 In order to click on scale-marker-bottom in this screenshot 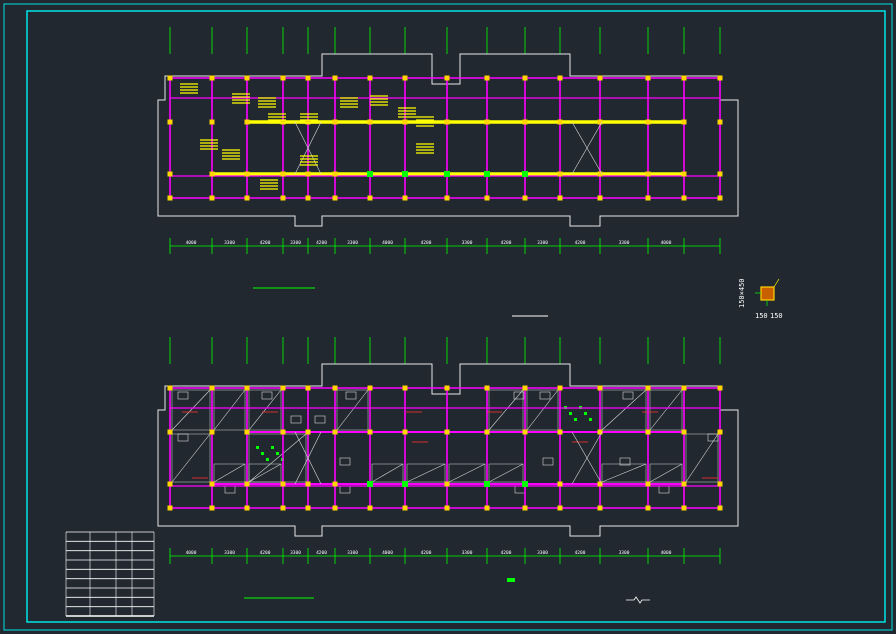, I will do `click(511, 580)`.